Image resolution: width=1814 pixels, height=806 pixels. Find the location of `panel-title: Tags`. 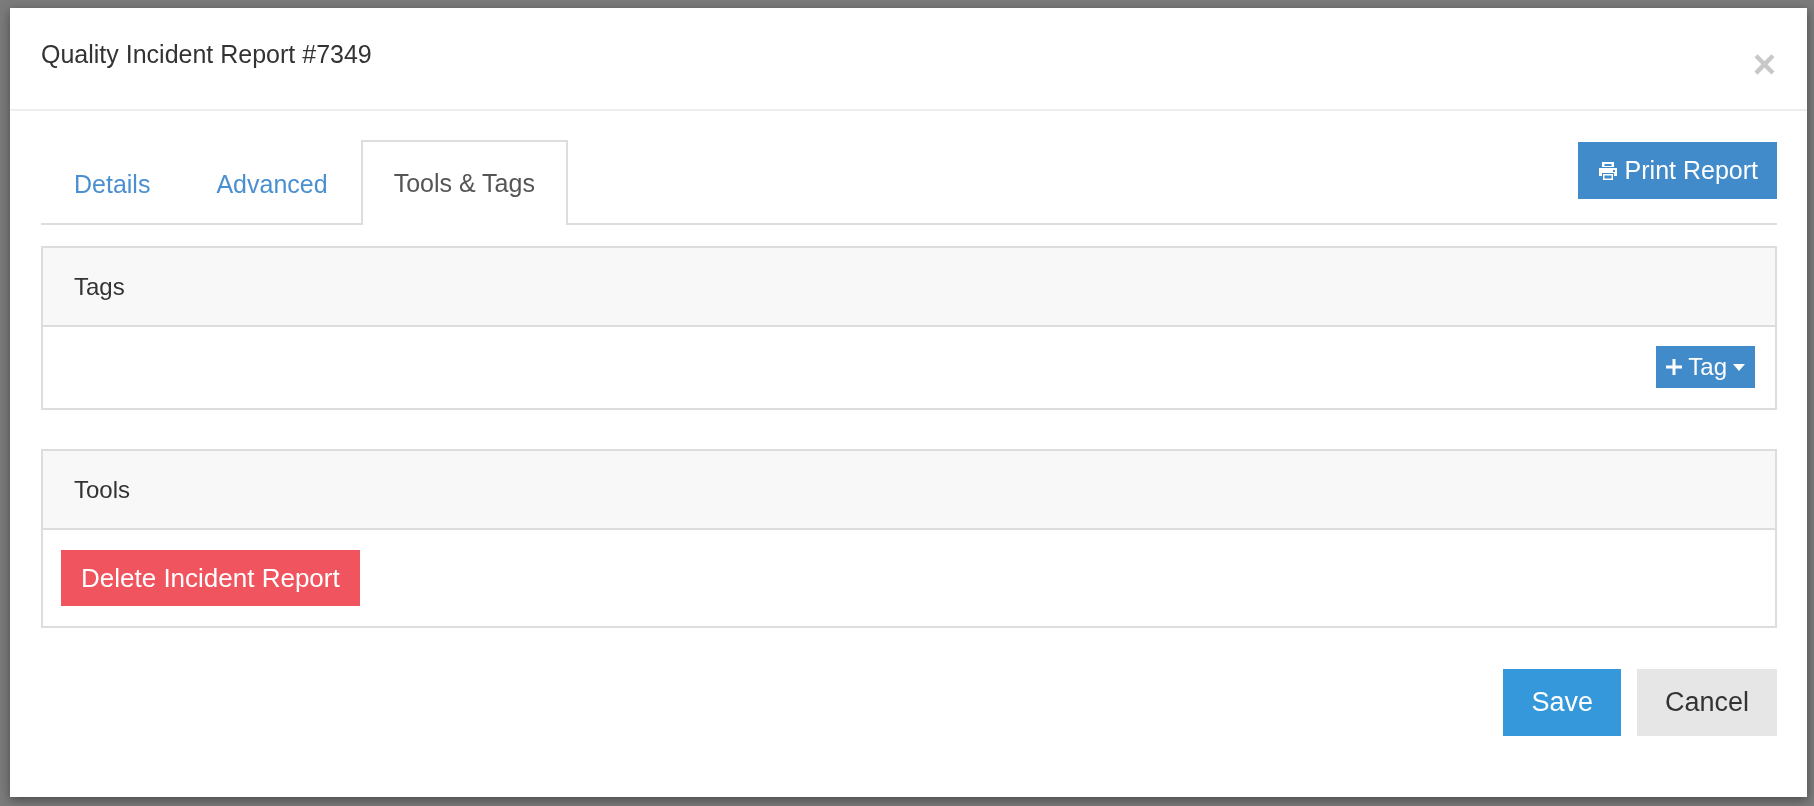

panel-title: Tags is located at coordinates (99, 286).